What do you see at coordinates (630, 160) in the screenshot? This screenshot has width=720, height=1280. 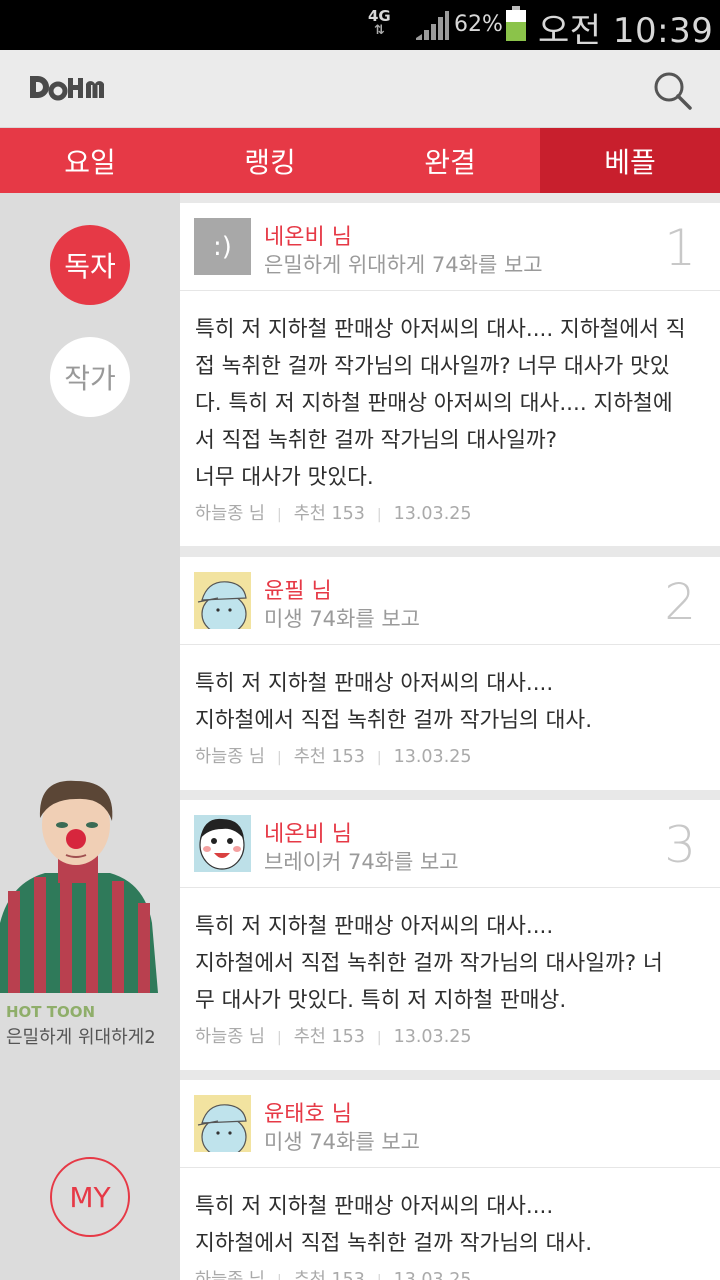 I see `tab-best-comments: 베플` at bounding box center [630, 160].